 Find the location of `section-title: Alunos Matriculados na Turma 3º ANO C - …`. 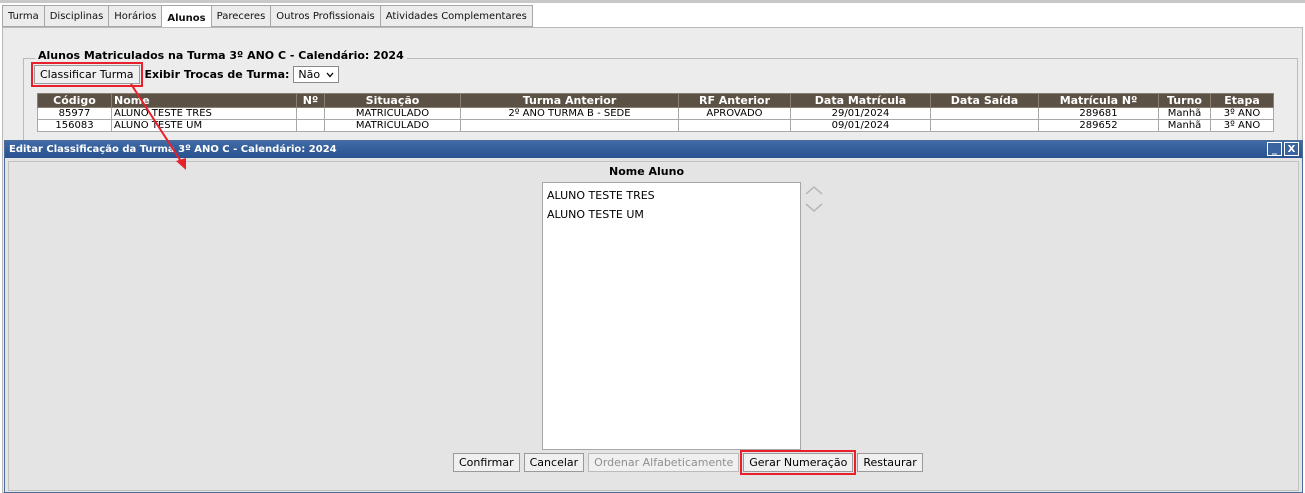

section-title: Alunos Matriculados na Turma 3º ANO C - … is located at coordinates (221, 55).